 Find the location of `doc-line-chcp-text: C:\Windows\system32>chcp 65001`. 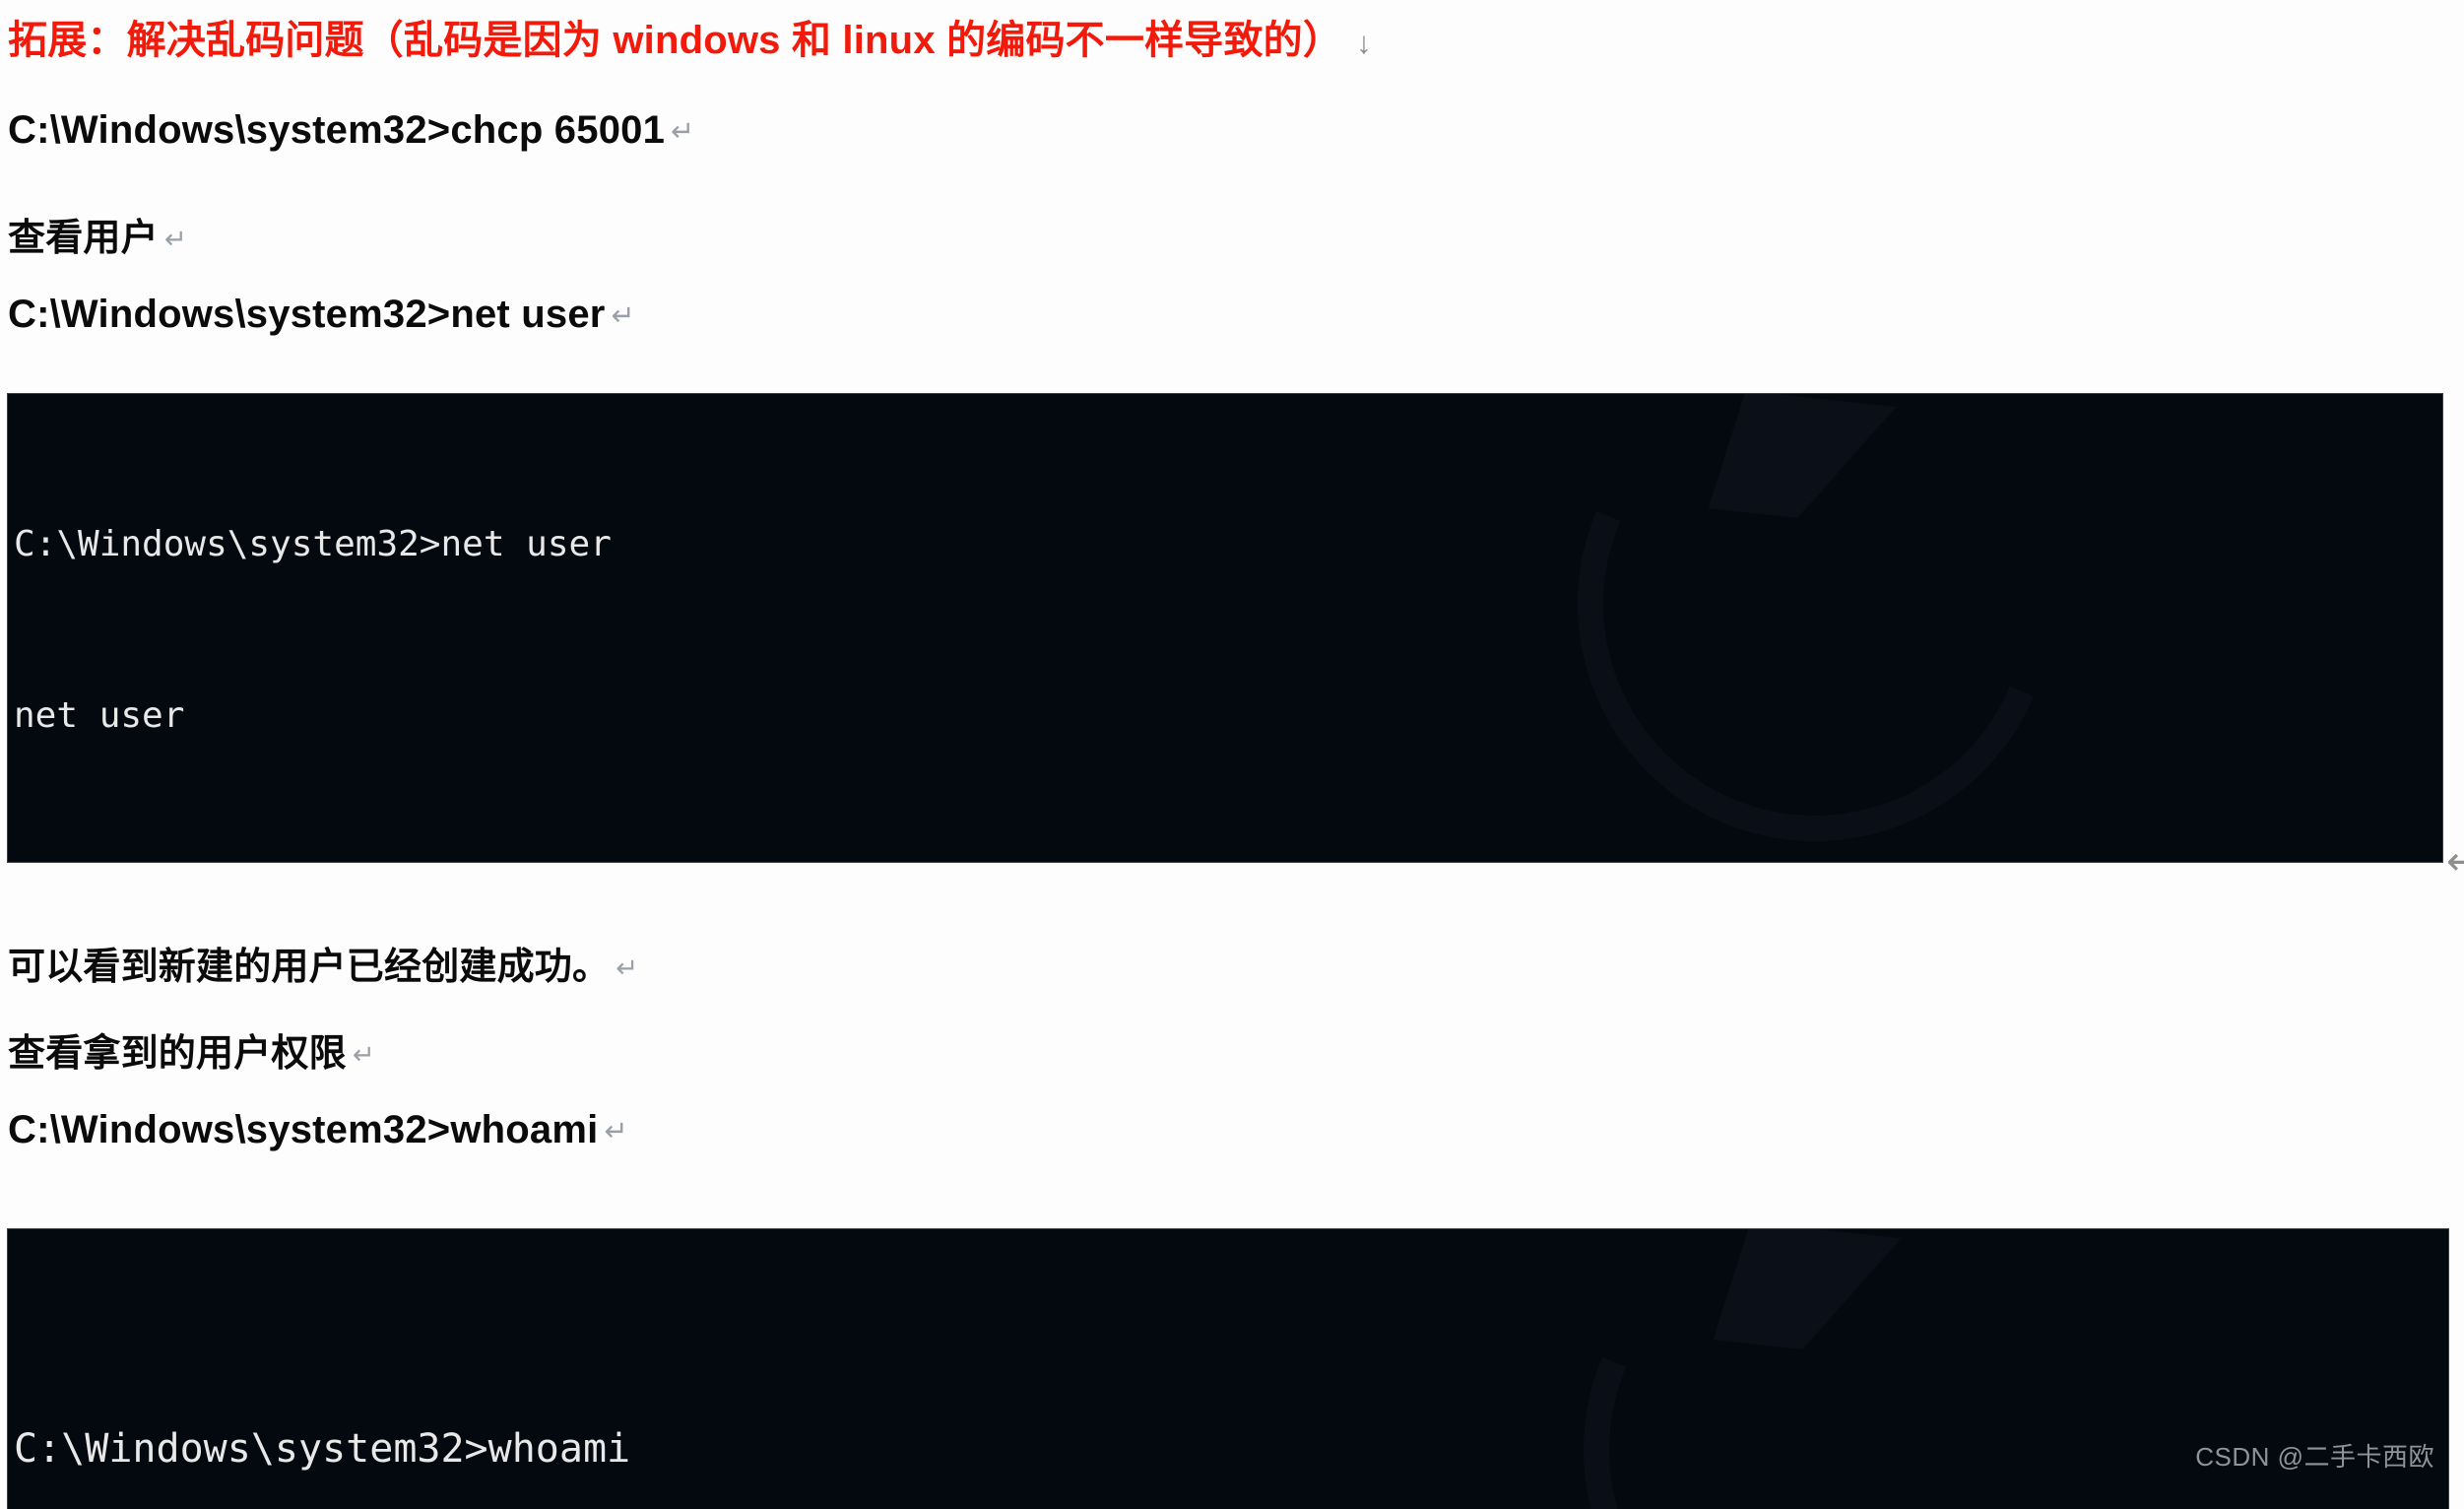

doc-line-chcp-text: C:\Windows\system32>chcp 65001 is located at coordinates (337, 130).